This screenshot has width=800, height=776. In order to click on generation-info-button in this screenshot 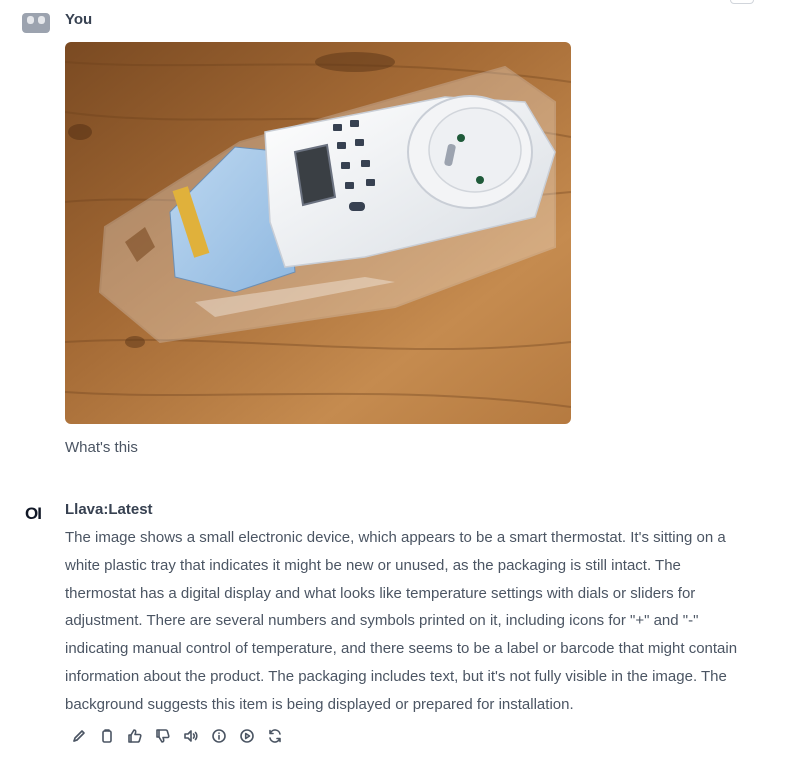, I will do `click(219, 736)`.